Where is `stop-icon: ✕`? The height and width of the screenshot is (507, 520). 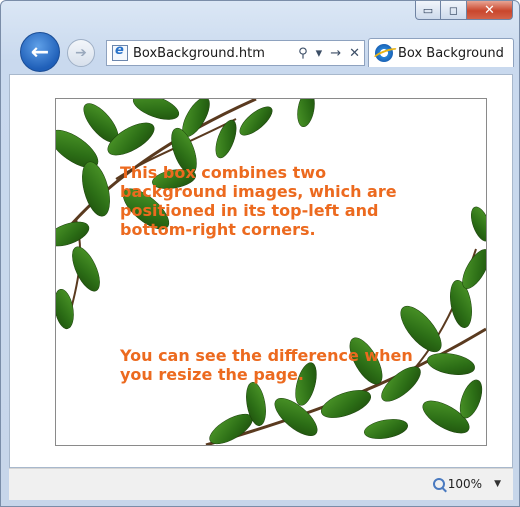
stop-icon: ✕ is located at coordinates (354, 53).